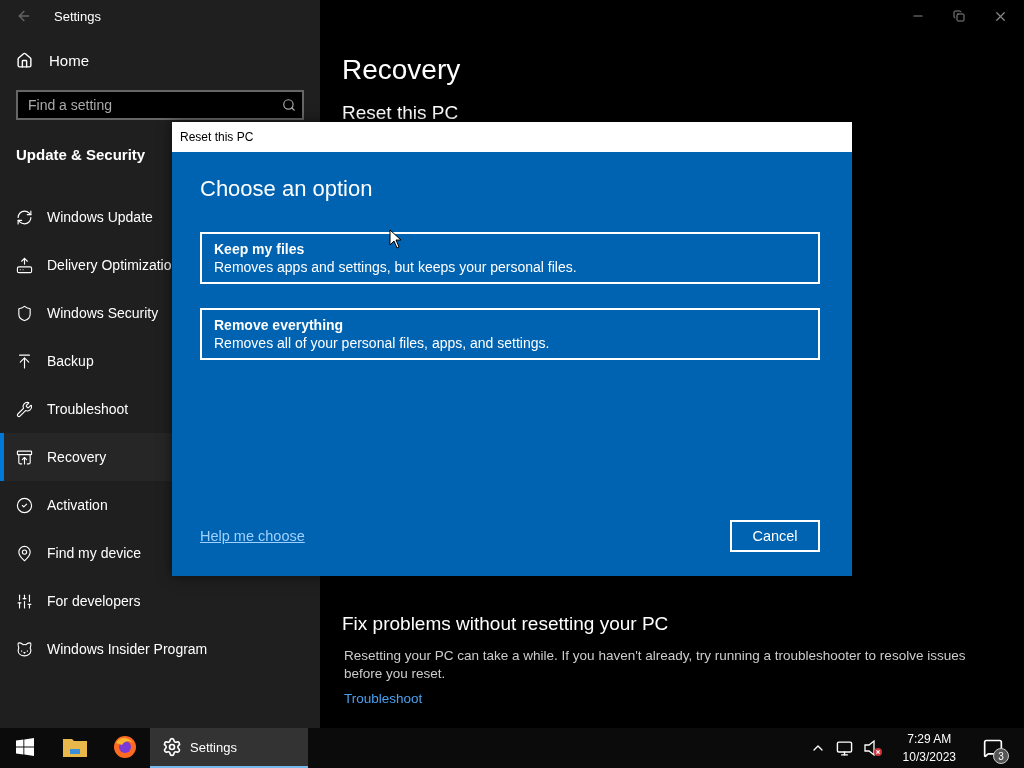 Image resolution: width=1024 pixels, height=768 pixels. I want to click on notification-count: 3, so click(1001, 756).